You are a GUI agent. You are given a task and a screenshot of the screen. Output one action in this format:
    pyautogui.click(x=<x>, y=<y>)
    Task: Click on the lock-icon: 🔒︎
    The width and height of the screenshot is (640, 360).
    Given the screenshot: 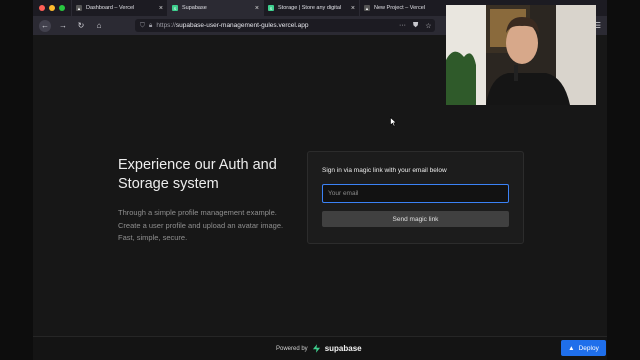 What is the action you would take?
    pyautogui.click(x=150, y=26)
    